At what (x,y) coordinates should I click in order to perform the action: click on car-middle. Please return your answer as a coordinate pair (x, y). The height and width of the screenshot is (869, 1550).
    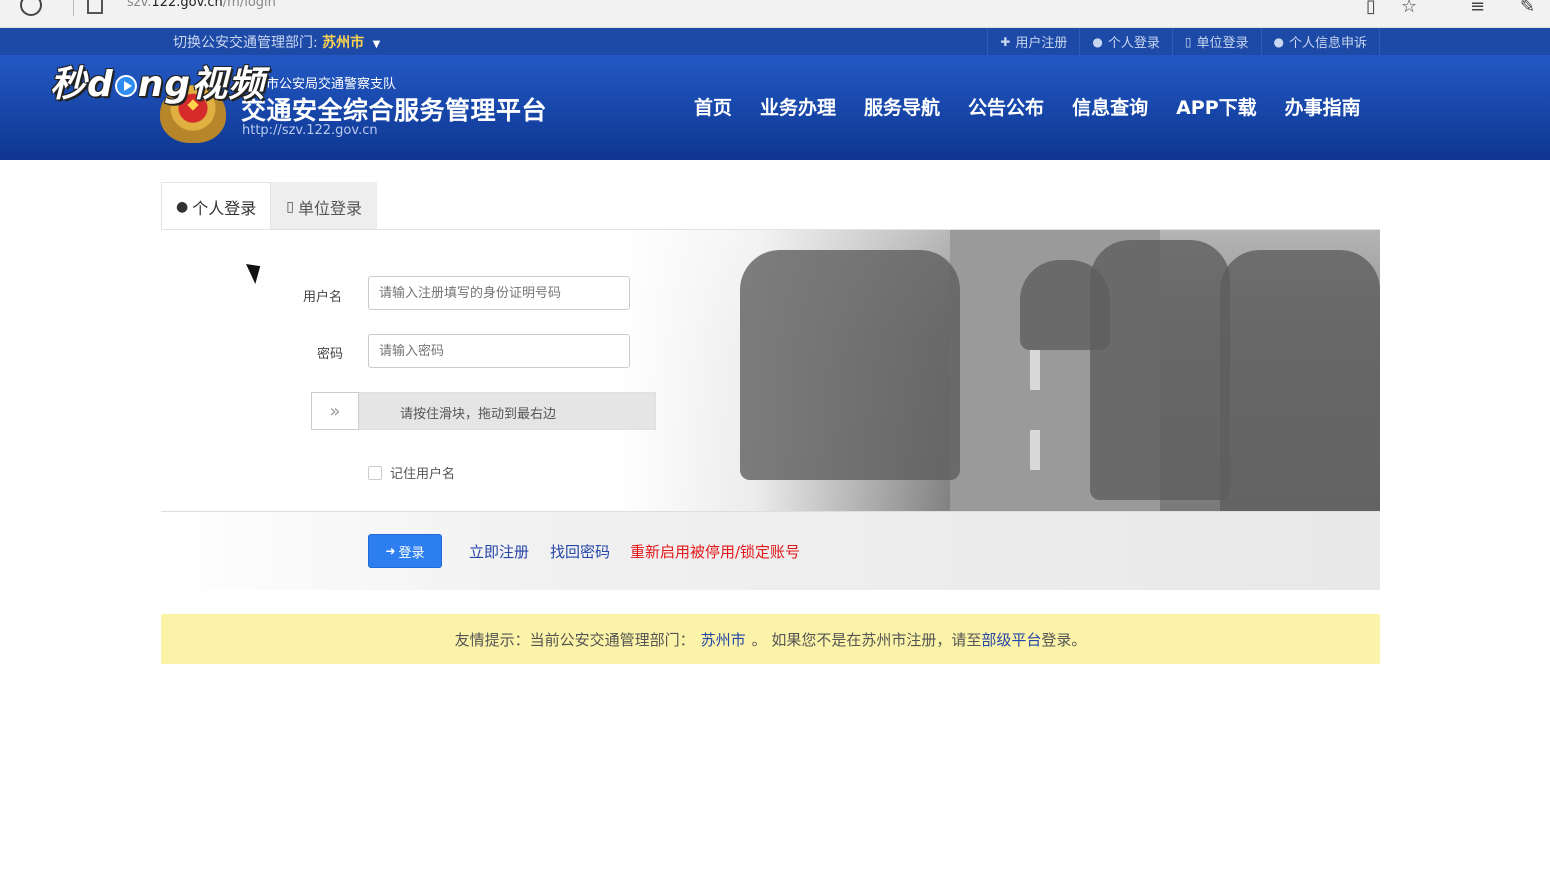
    Looking at the image, I should click on (1160, 370).